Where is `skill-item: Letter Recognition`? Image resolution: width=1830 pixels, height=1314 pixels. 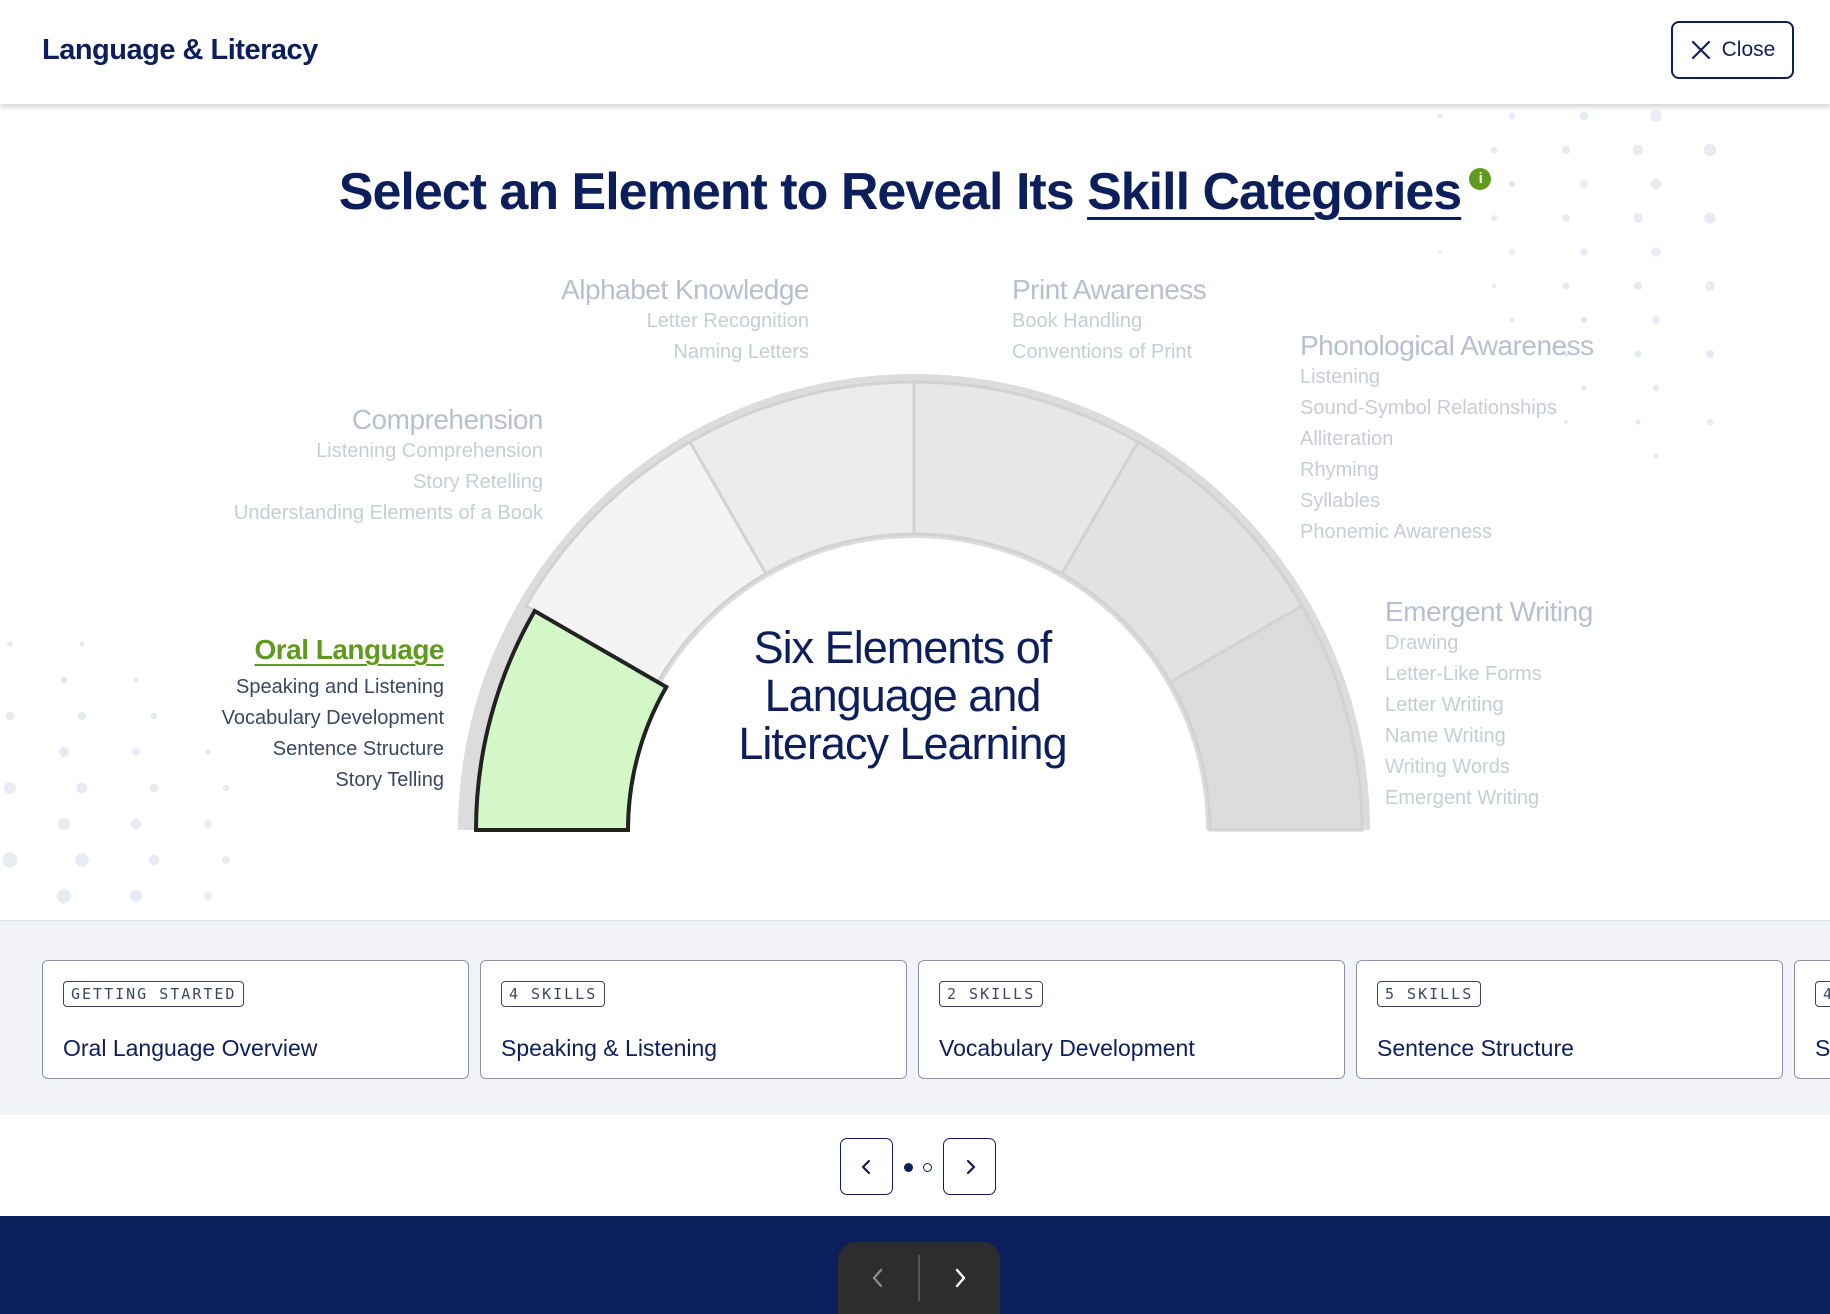 skill-item: Letter Recognition is located at coordinates (727, 321).